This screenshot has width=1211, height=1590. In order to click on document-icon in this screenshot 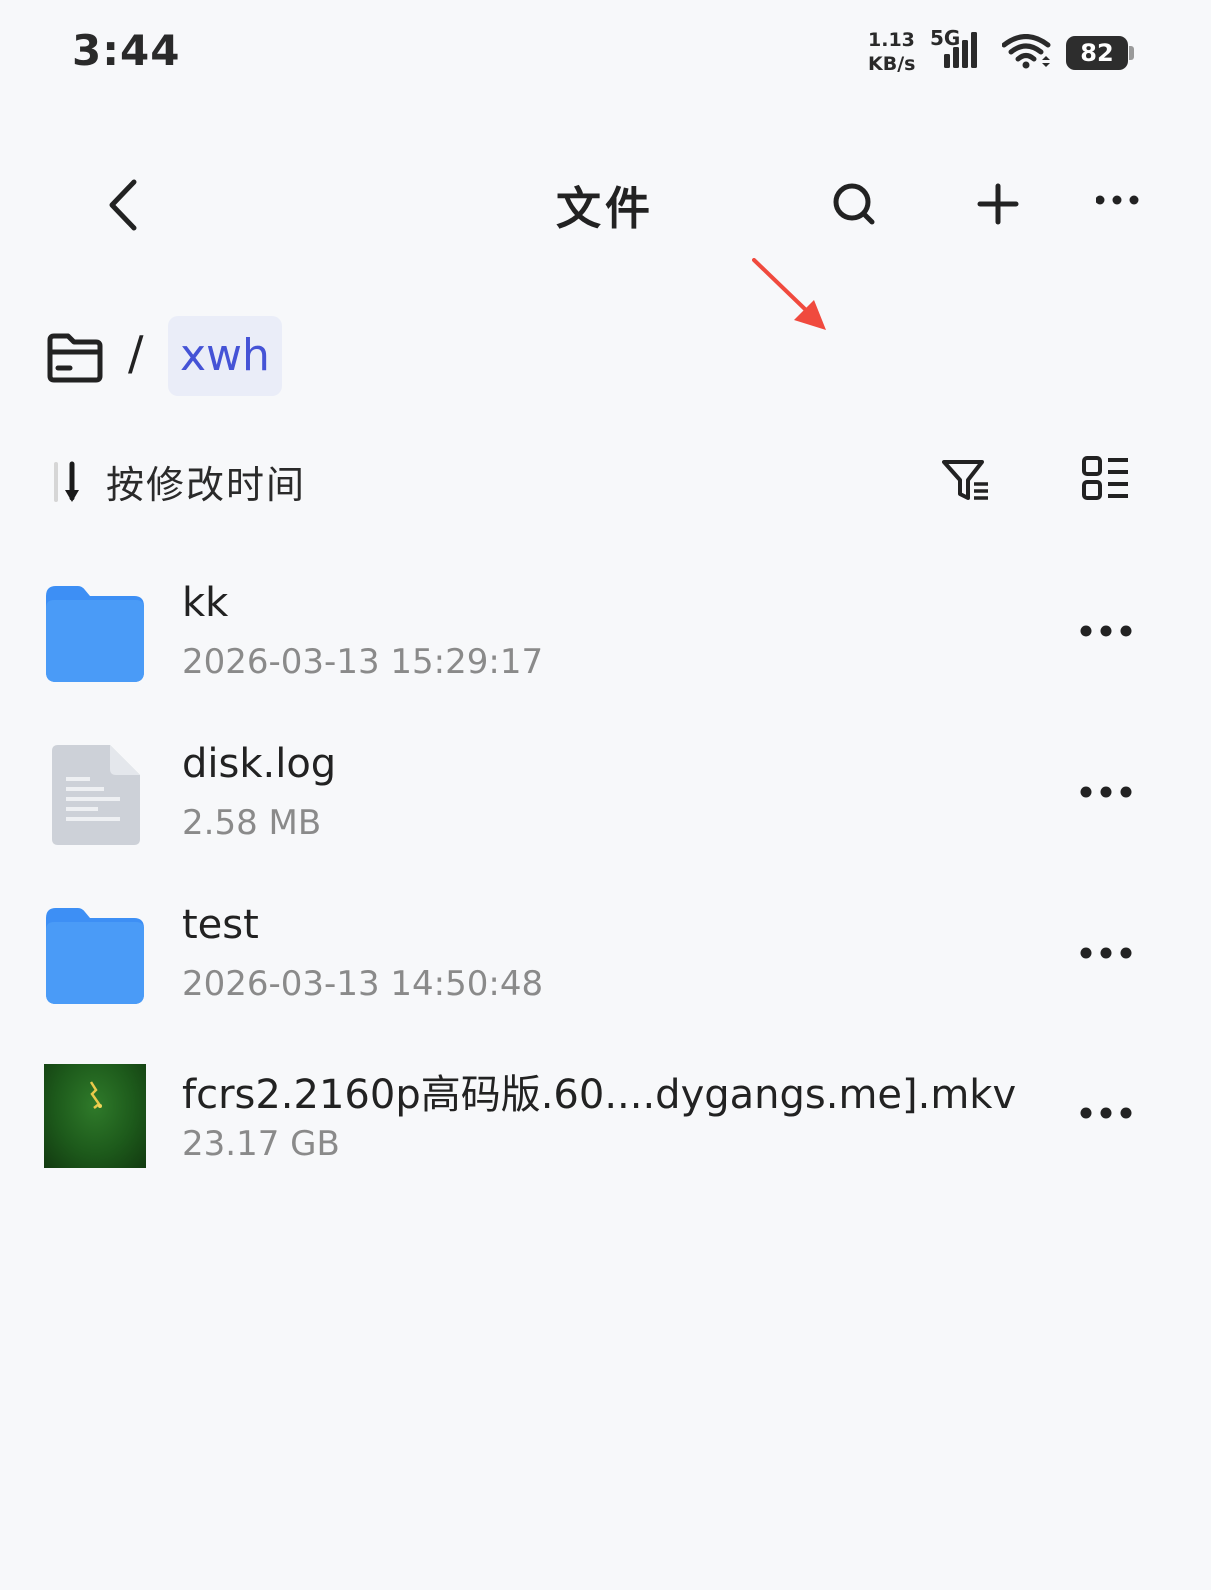, I will do `click(95, 795)`.